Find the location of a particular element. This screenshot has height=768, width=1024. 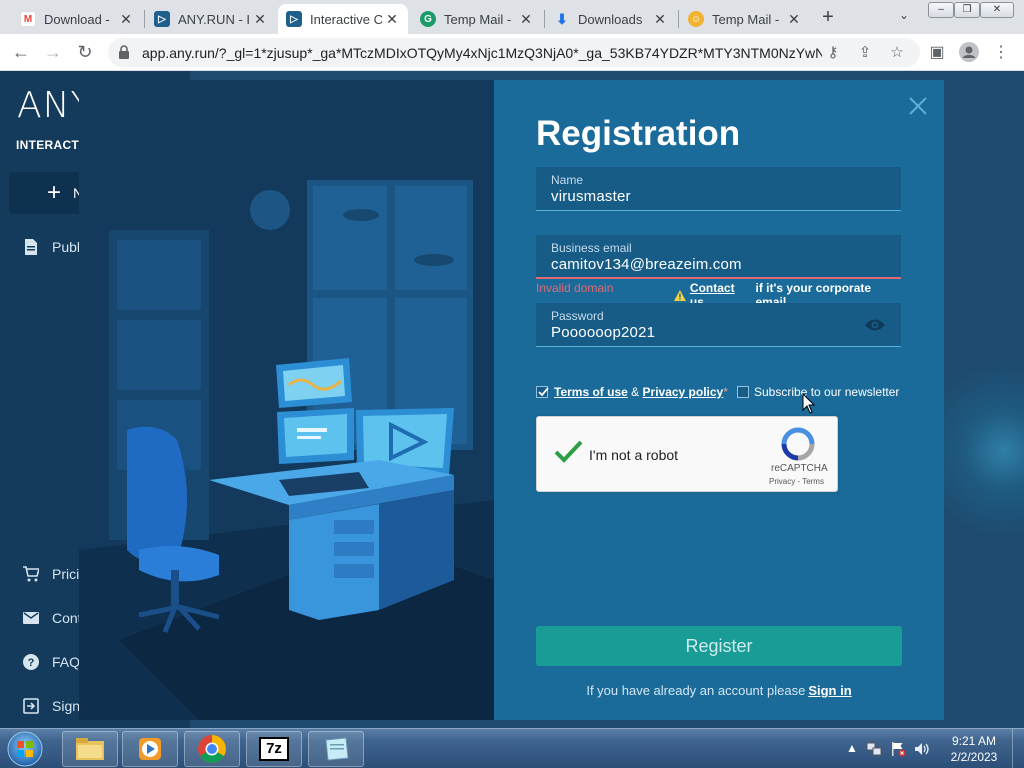

password-input: Poooooop2021 is located at coordinates (603, 332).